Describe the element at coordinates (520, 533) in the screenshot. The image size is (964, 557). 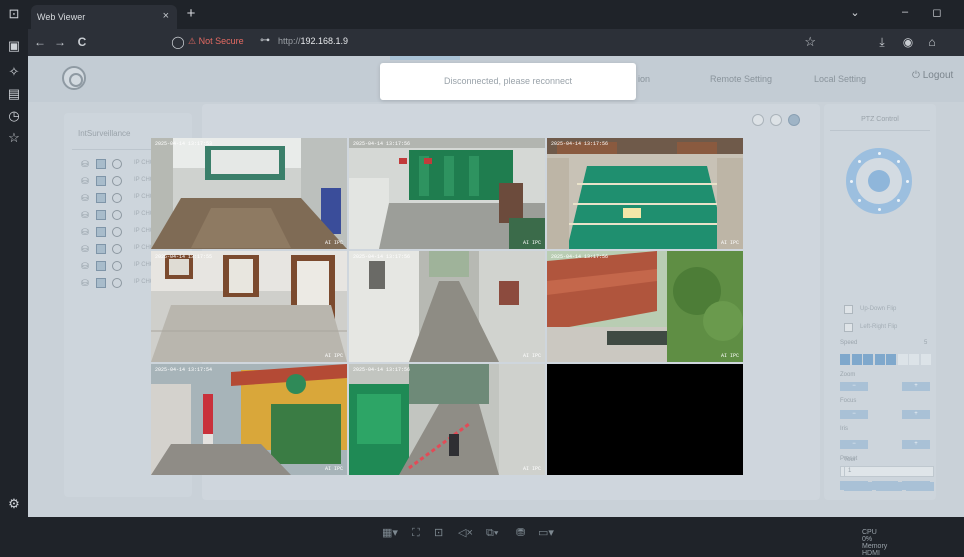
I see `stream-icon: ⛃` at that location.